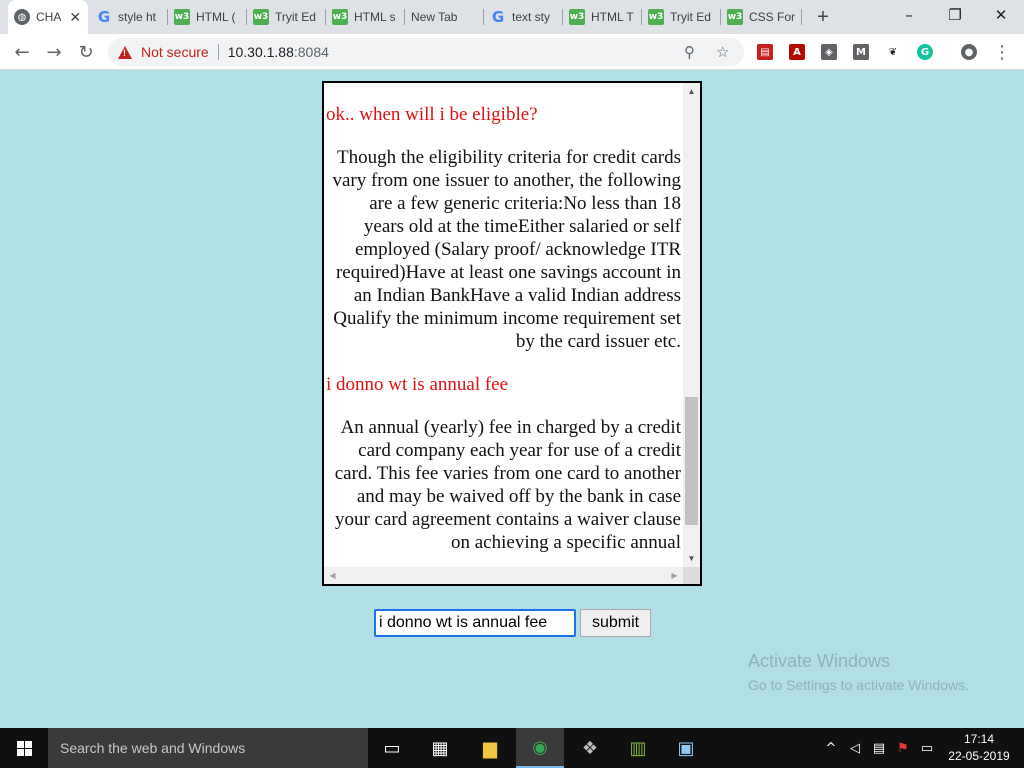 The width and height of the screenshot is (1024, 768). Describe the element at coordinates (590, 748) in the screenshot. I see `gimp-icon: ❖` at that location.